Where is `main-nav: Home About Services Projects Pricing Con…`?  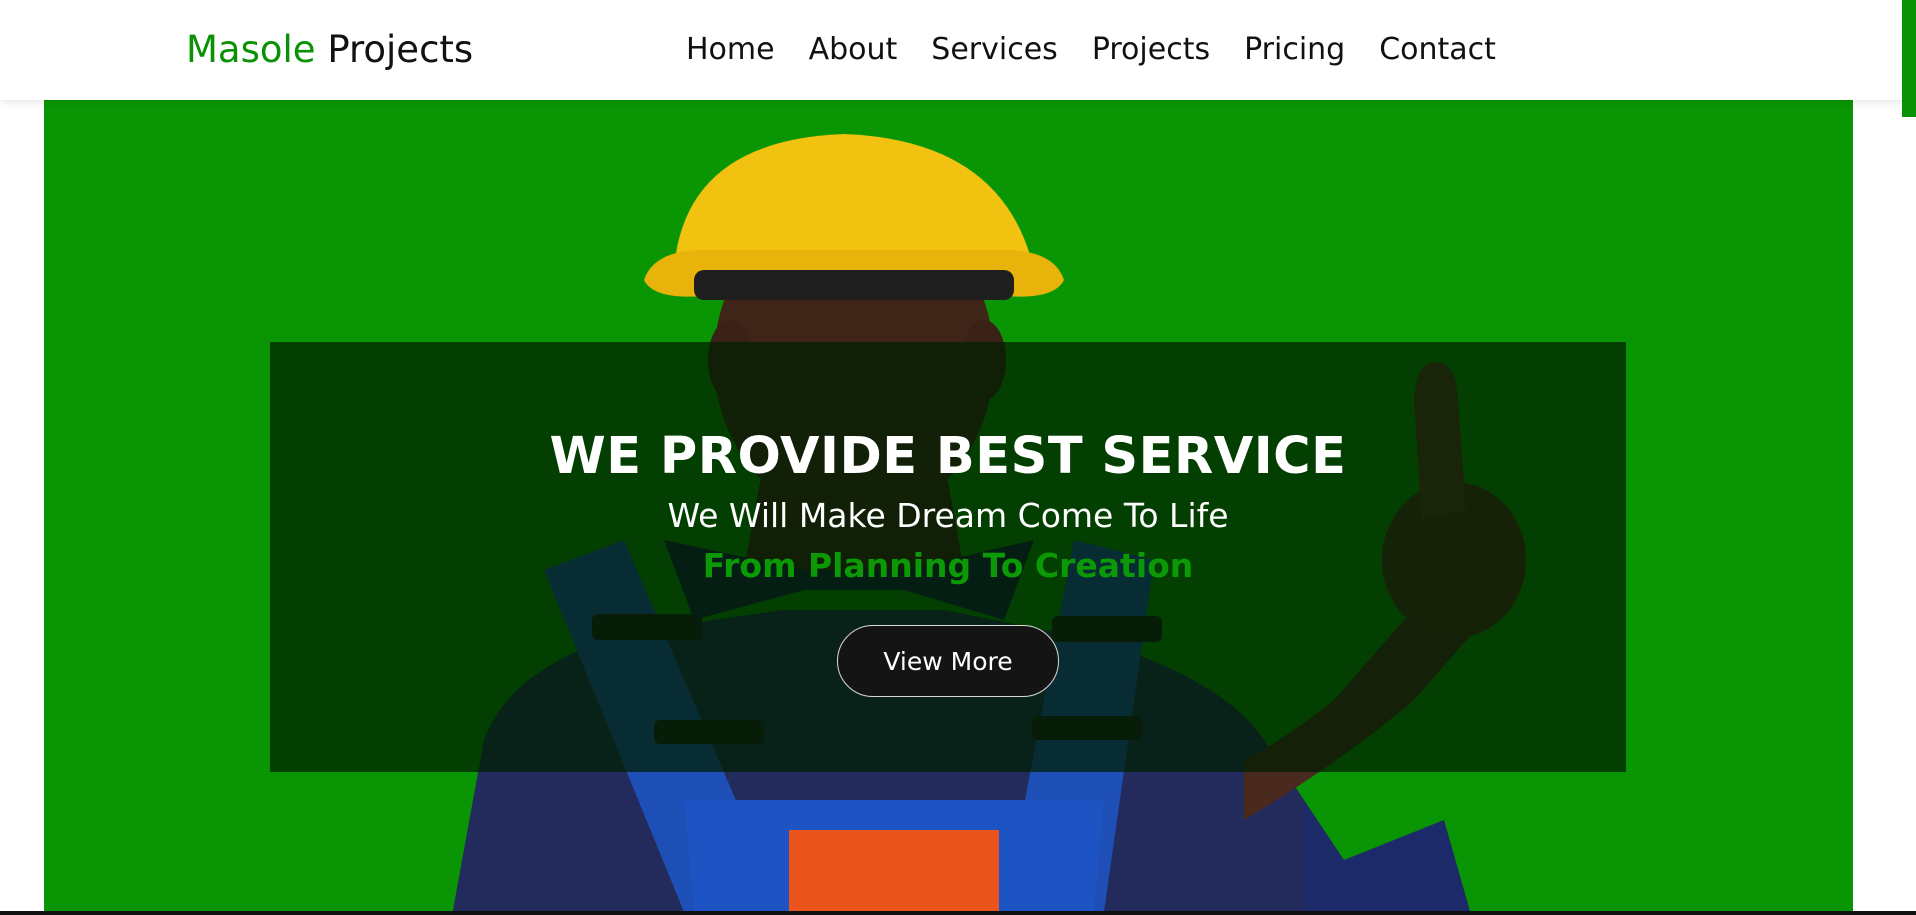
main-nav: Home About Services Projects Pricing Con… is located at coordinates (1091, 50).